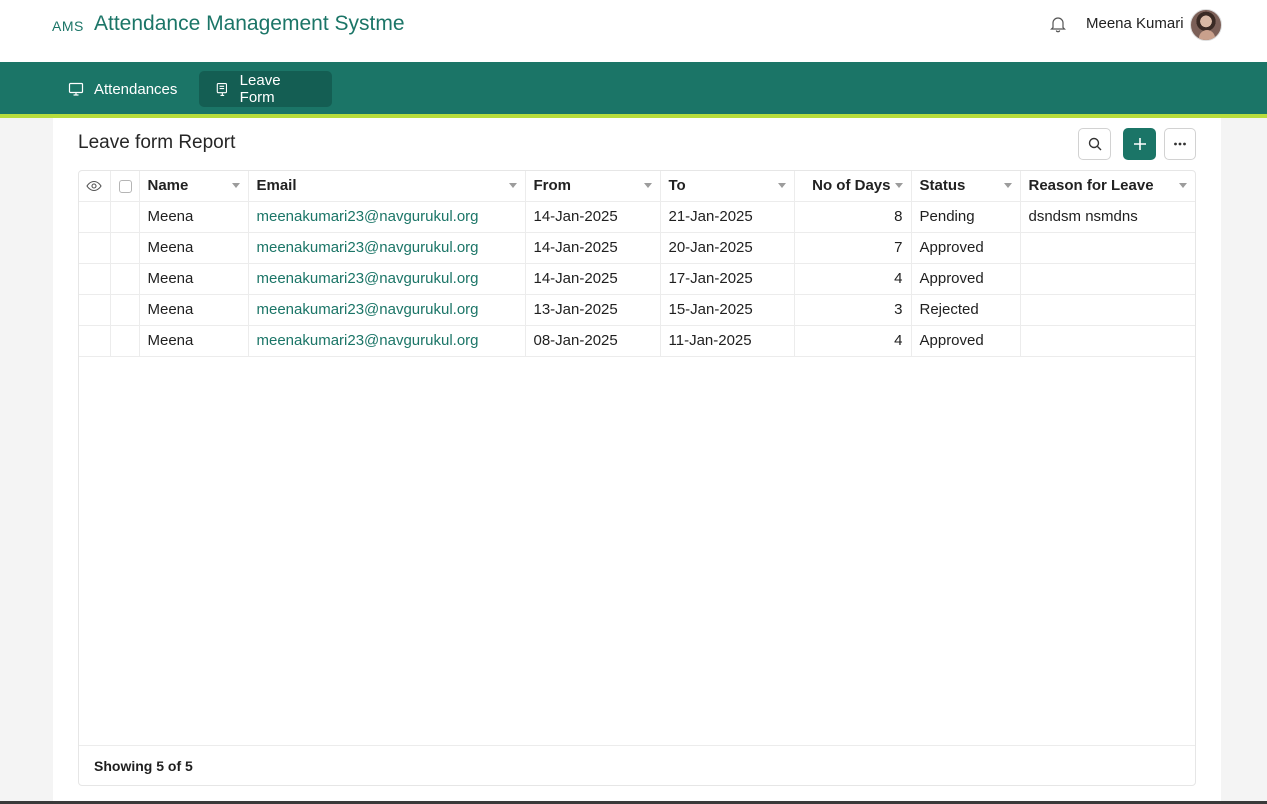 The height and width of the screenshot is (804, 1267). I want to click on column-header-email: Email, so click(387, 186).